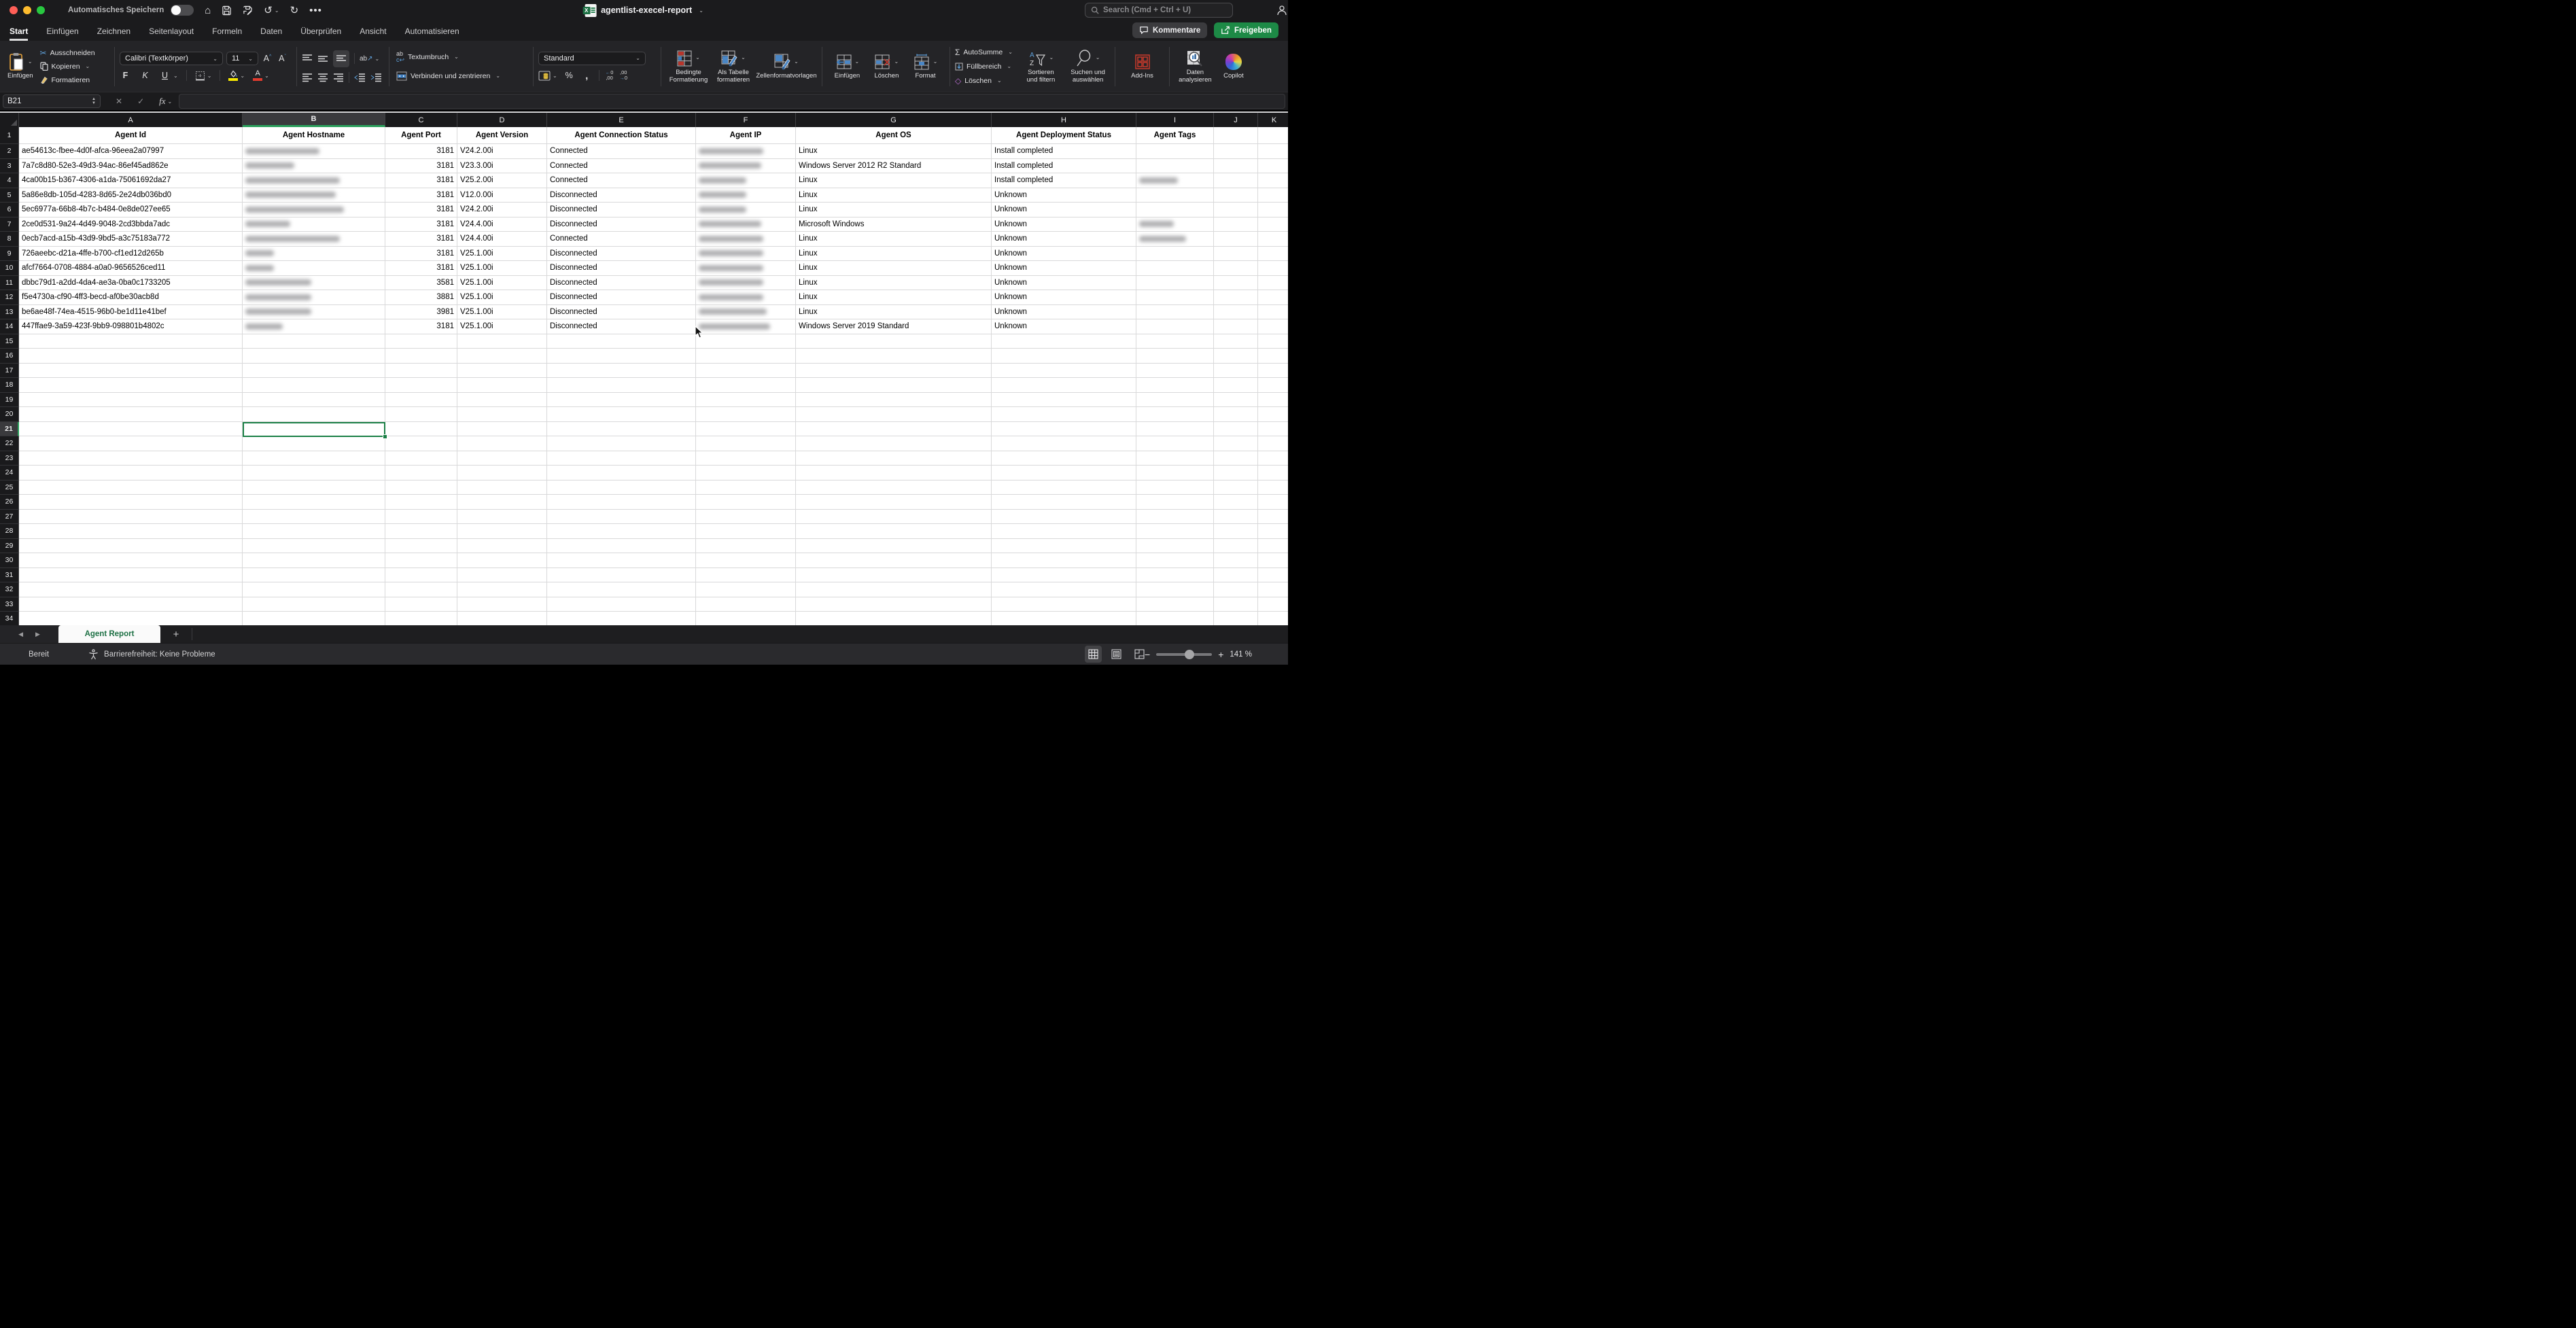 This screenshot has width=2576, height=1328. What do you see at coordinates (688, 66) in the screenshot?
I see `conditional-formatting-button: ⌄ Bedingte Formatierung` at bounding box center [688, 66].